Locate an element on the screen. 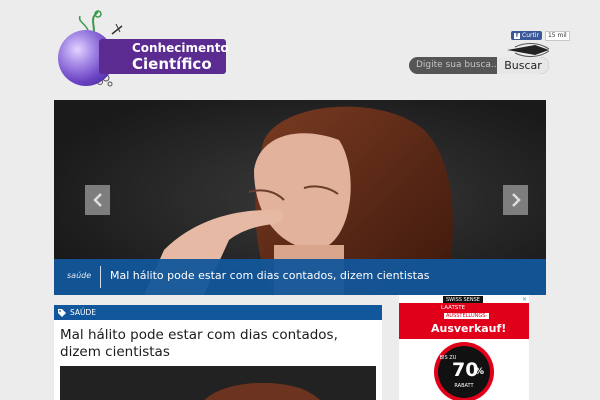 The image size is (600, 400). logo-text-line1: Conhecimento is located at coordinates (180, 48).